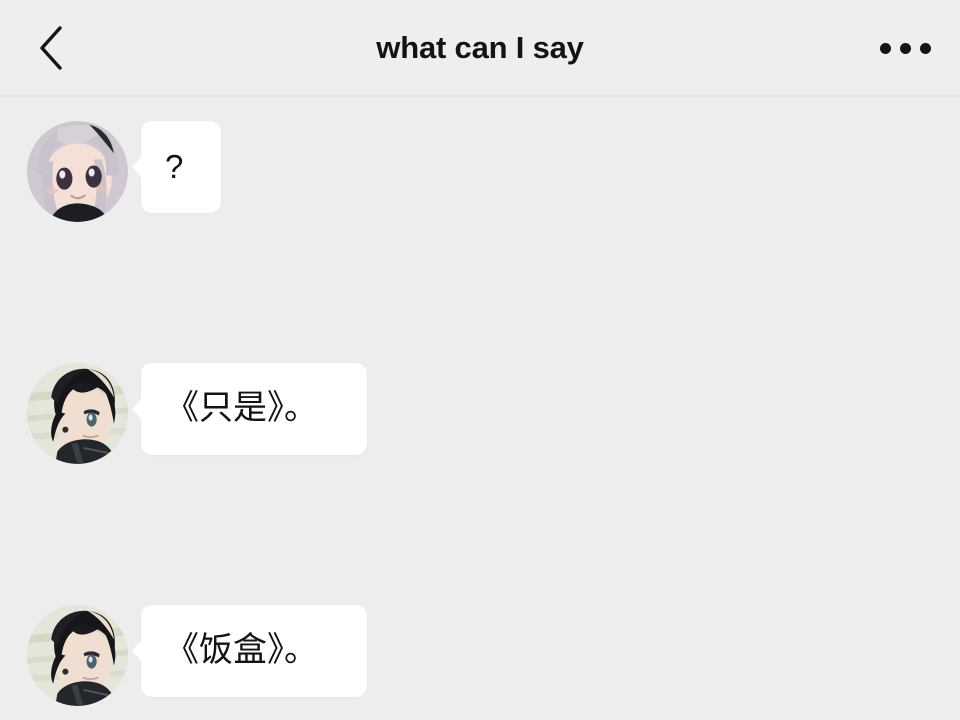  I want to click on message-text: ?, so click(174, 167).